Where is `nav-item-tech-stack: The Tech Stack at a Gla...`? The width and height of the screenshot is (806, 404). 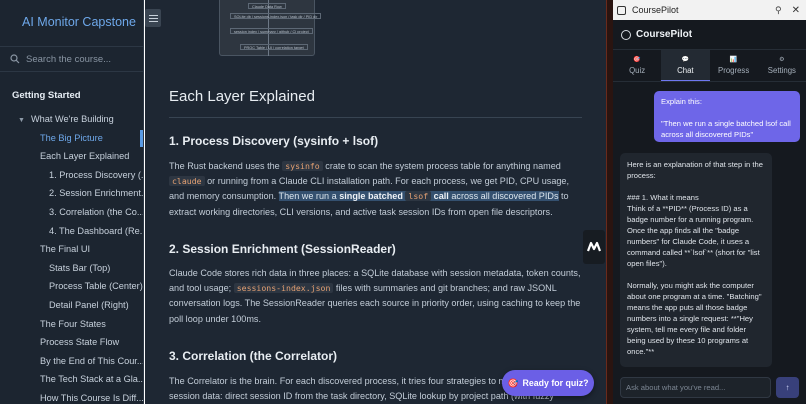
nav-item-tech-stack: The Tech Stack at a Gla... is located at coordinates (71, 379).